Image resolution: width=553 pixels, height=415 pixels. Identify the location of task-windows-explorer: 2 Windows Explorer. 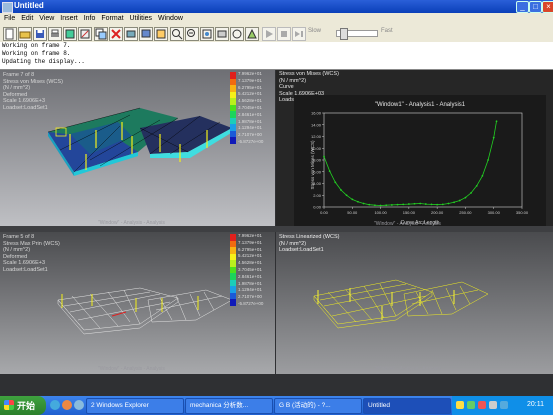
(135, 406).